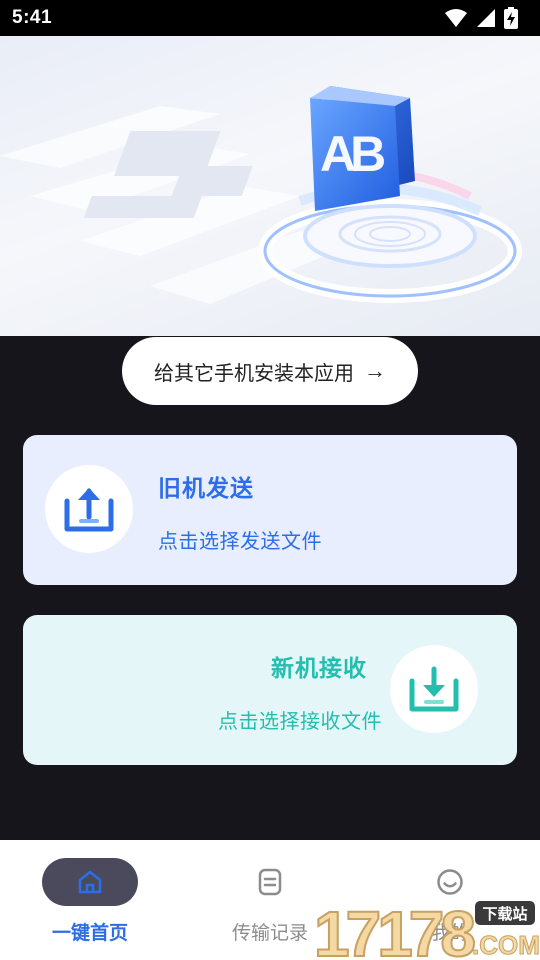  I want to click on battery-charging-icon, so click(511, 18).